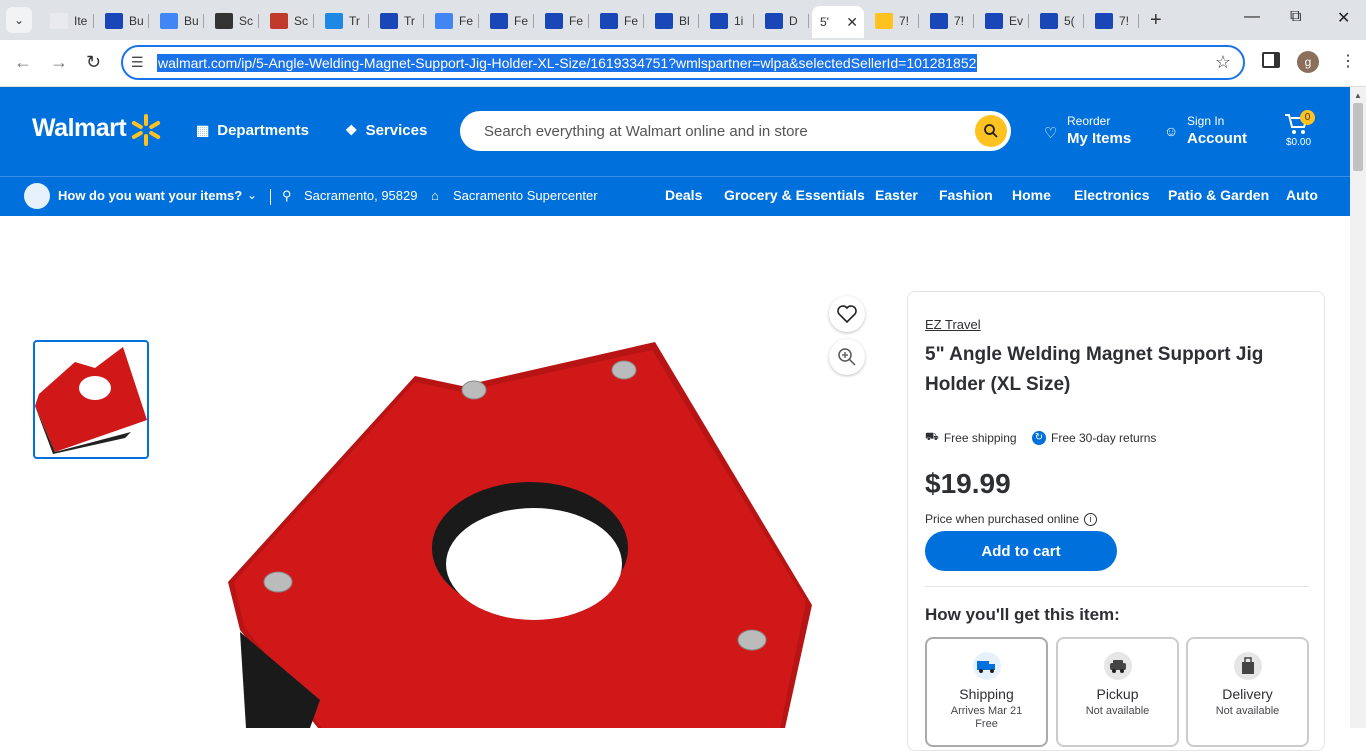 The height and width of the screenshot is (751, 1366). I want to click on site-info-icon: ☰, so click(137, 62).